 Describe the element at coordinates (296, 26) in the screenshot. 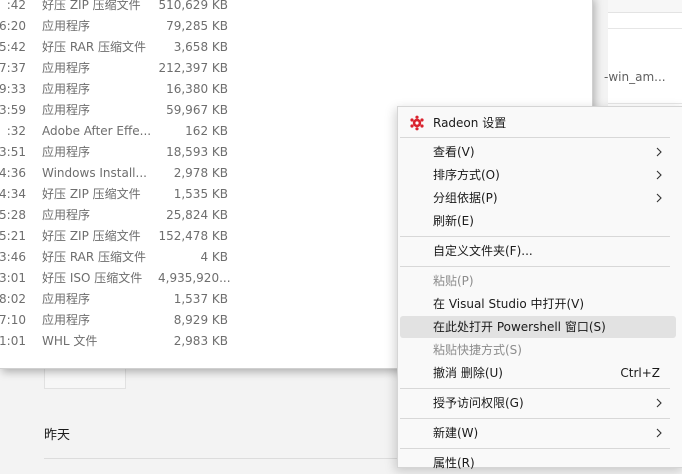

I see `file-row: 6:20 应用程序 79,285 KB` at that location.